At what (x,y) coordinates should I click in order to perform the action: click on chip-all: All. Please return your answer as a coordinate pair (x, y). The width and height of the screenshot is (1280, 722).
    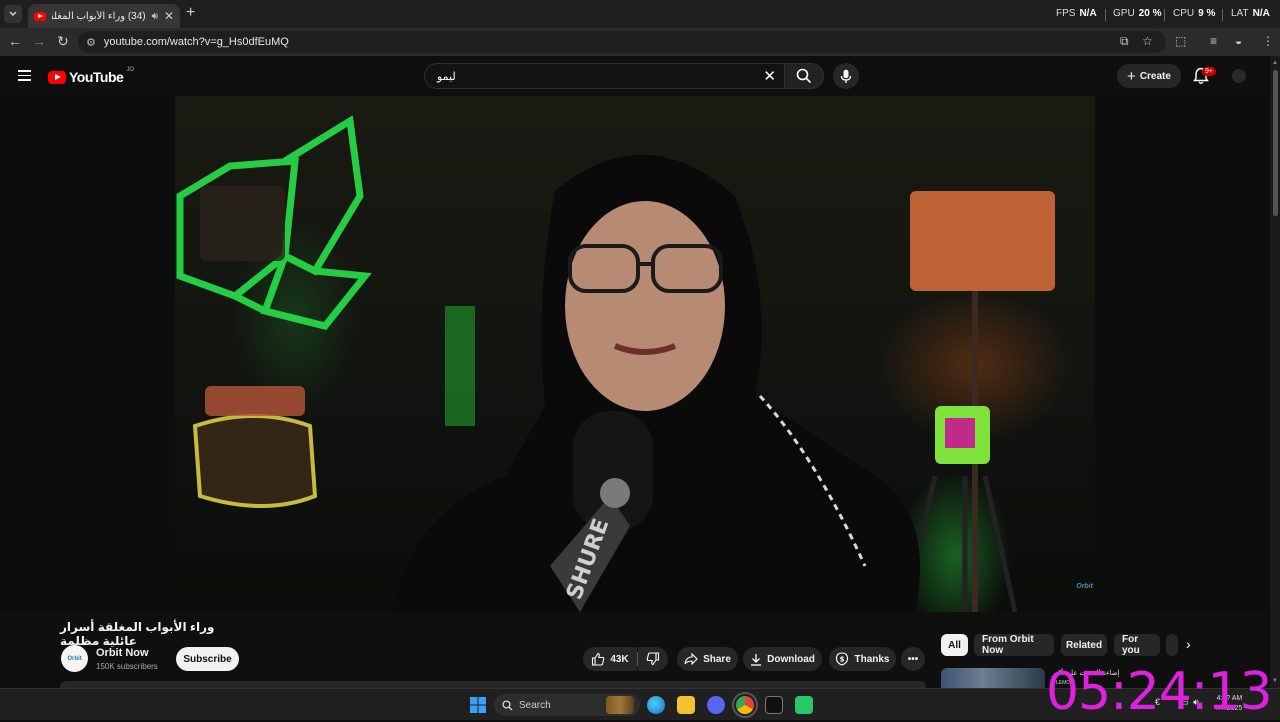
    Looking at the image, I should click on (954, 645).